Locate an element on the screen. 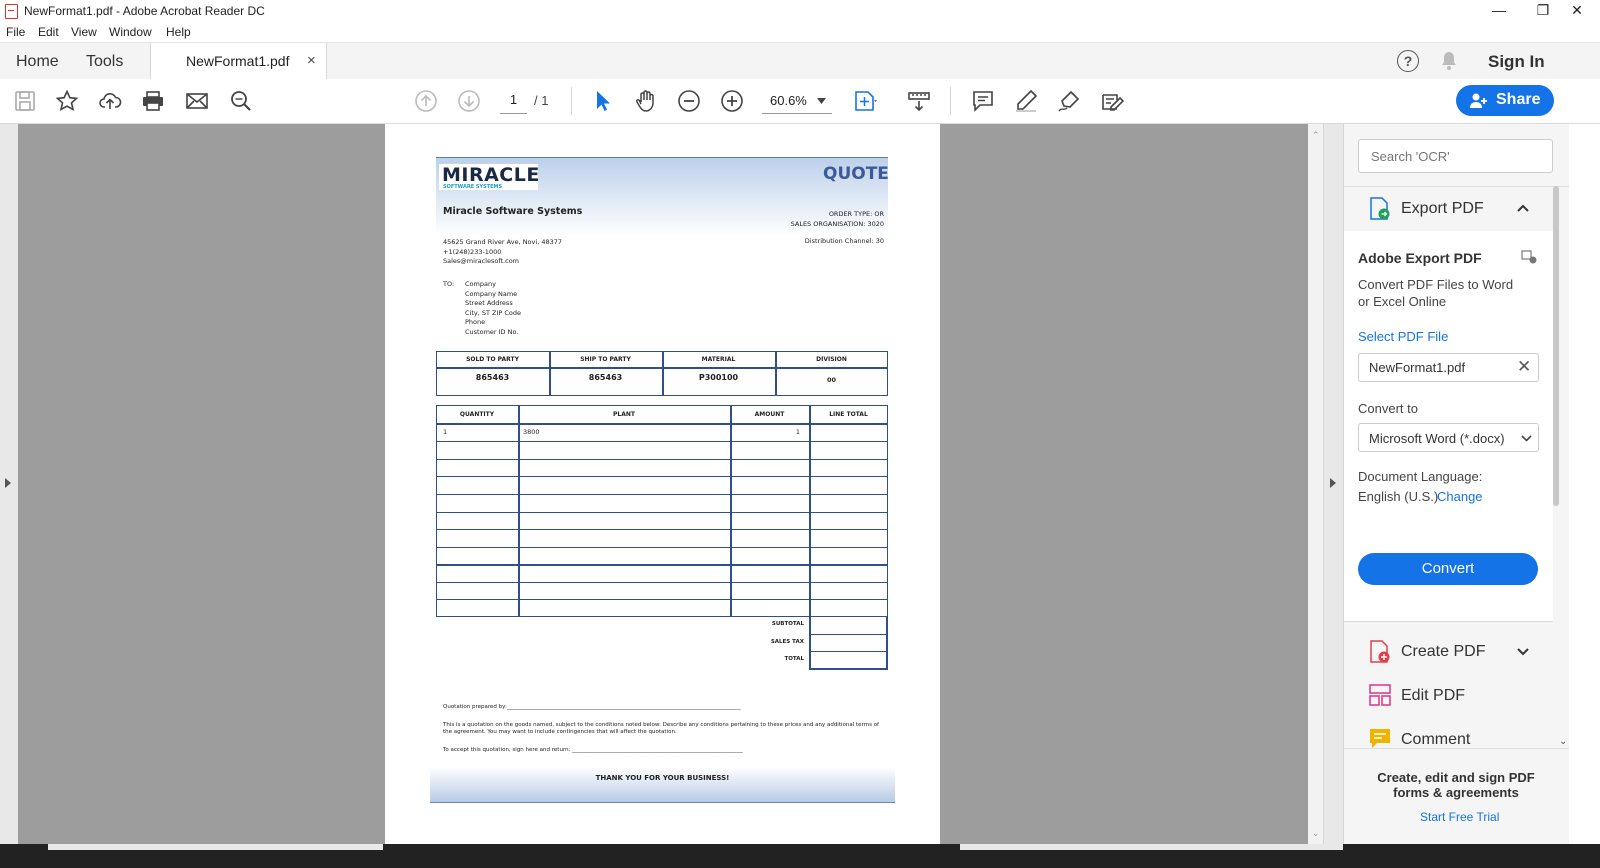 This screenshot has width=1600, height=868. panel-scroll-down-icon: ⌄ is located at coordinates (1563, 741).